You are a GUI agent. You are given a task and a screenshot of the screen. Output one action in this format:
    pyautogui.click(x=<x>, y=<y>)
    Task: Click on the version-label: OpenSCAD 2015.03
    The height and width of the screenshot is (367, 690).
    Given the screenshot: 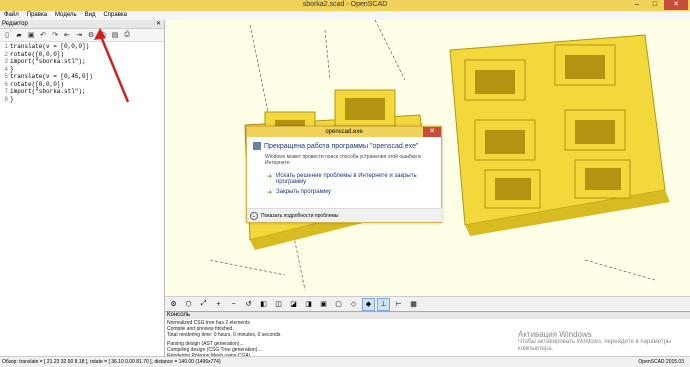 What is the action you would take?
    pyautogui.click(x=661, y=362)
    